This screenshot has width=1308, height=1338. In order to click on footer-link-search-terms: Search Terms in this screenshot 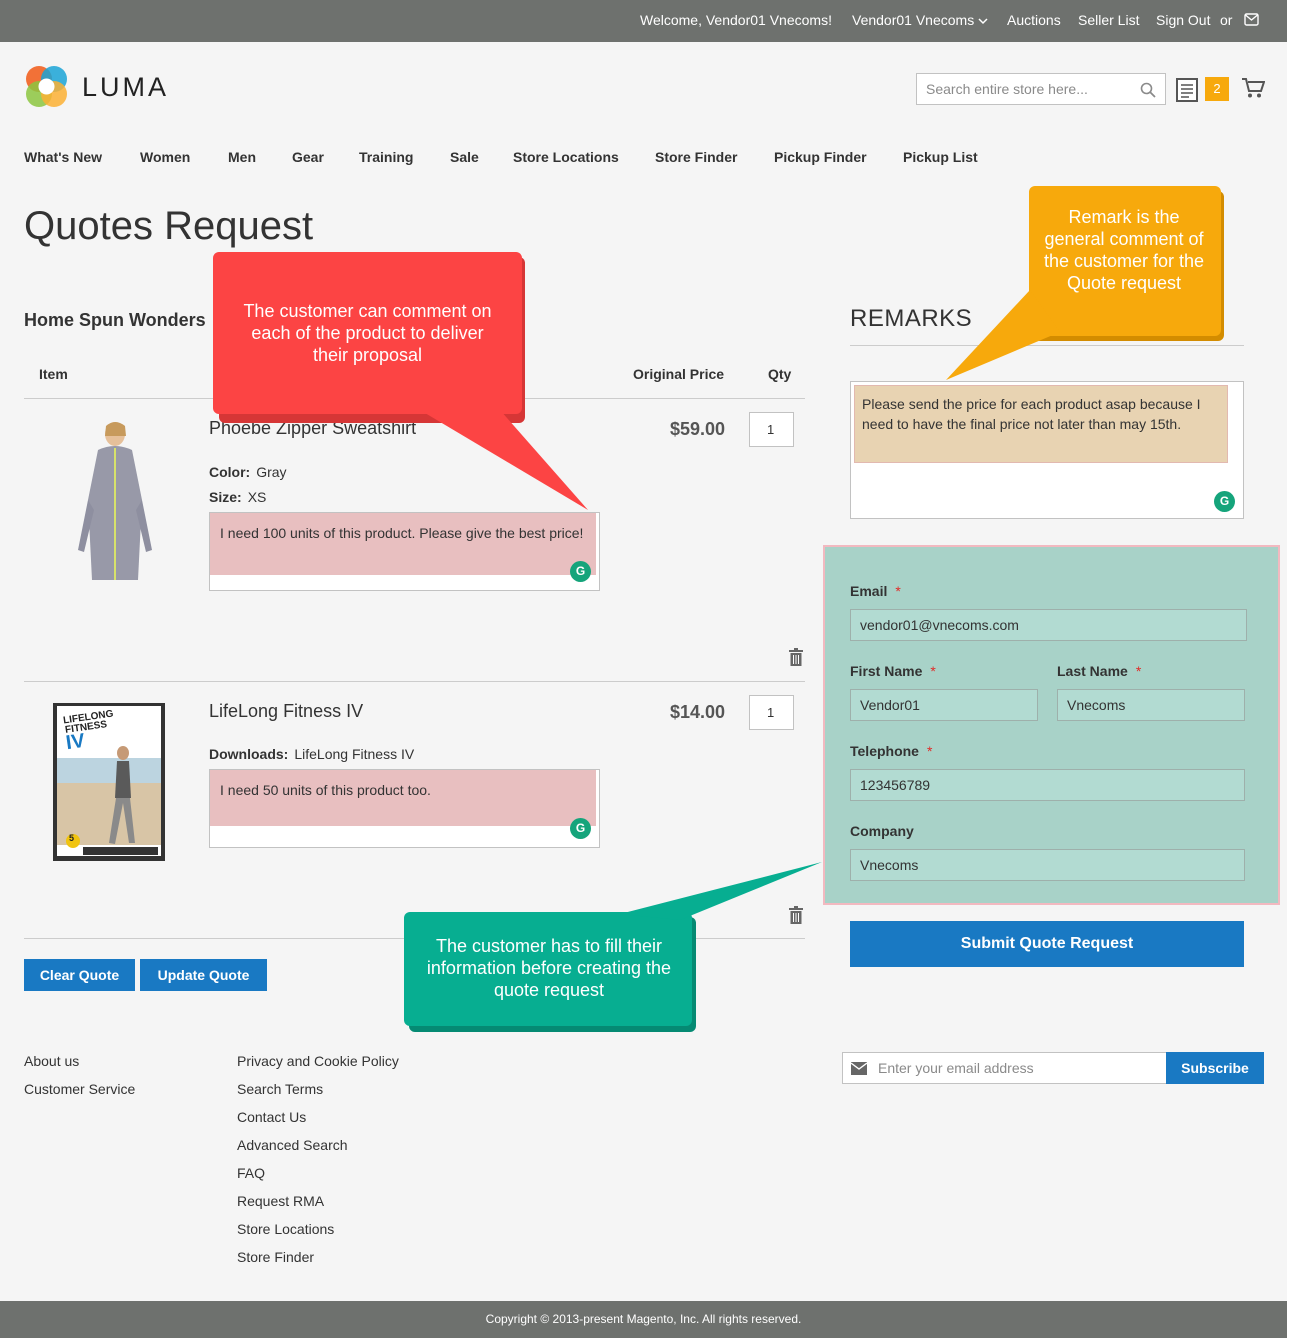, I will do `click(280, 1089)`.